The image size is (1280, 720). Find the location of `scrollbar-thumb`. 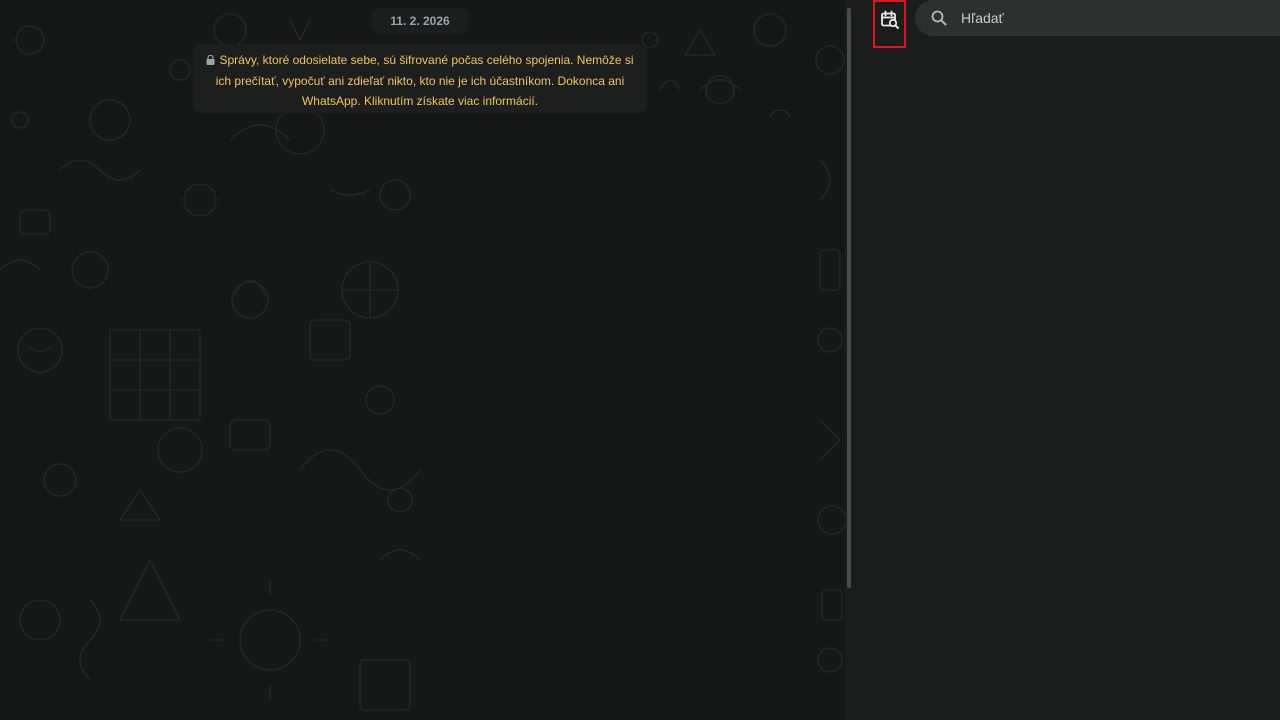

scrollbar-thumb is located at coordinates (849, 298).